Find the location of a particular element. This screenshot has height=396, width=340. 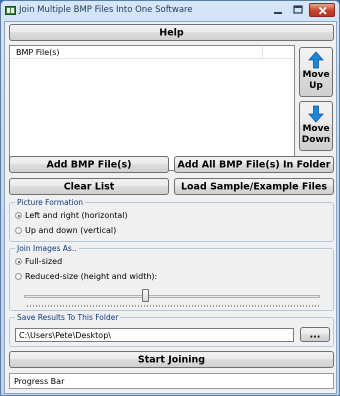

maximize-icon is located at coordinates (298, 9).